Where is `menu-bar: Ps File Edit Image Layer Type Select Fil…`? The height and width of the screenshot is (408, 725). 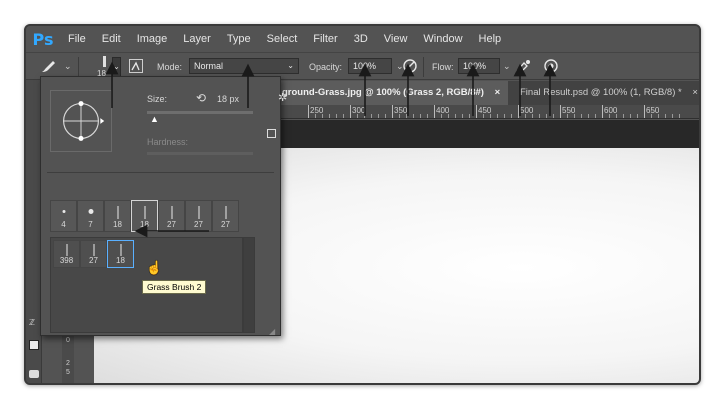
menu-bar: Ps File Edit Image Layer Type Select Fil… is located at coordinates (362, 39).